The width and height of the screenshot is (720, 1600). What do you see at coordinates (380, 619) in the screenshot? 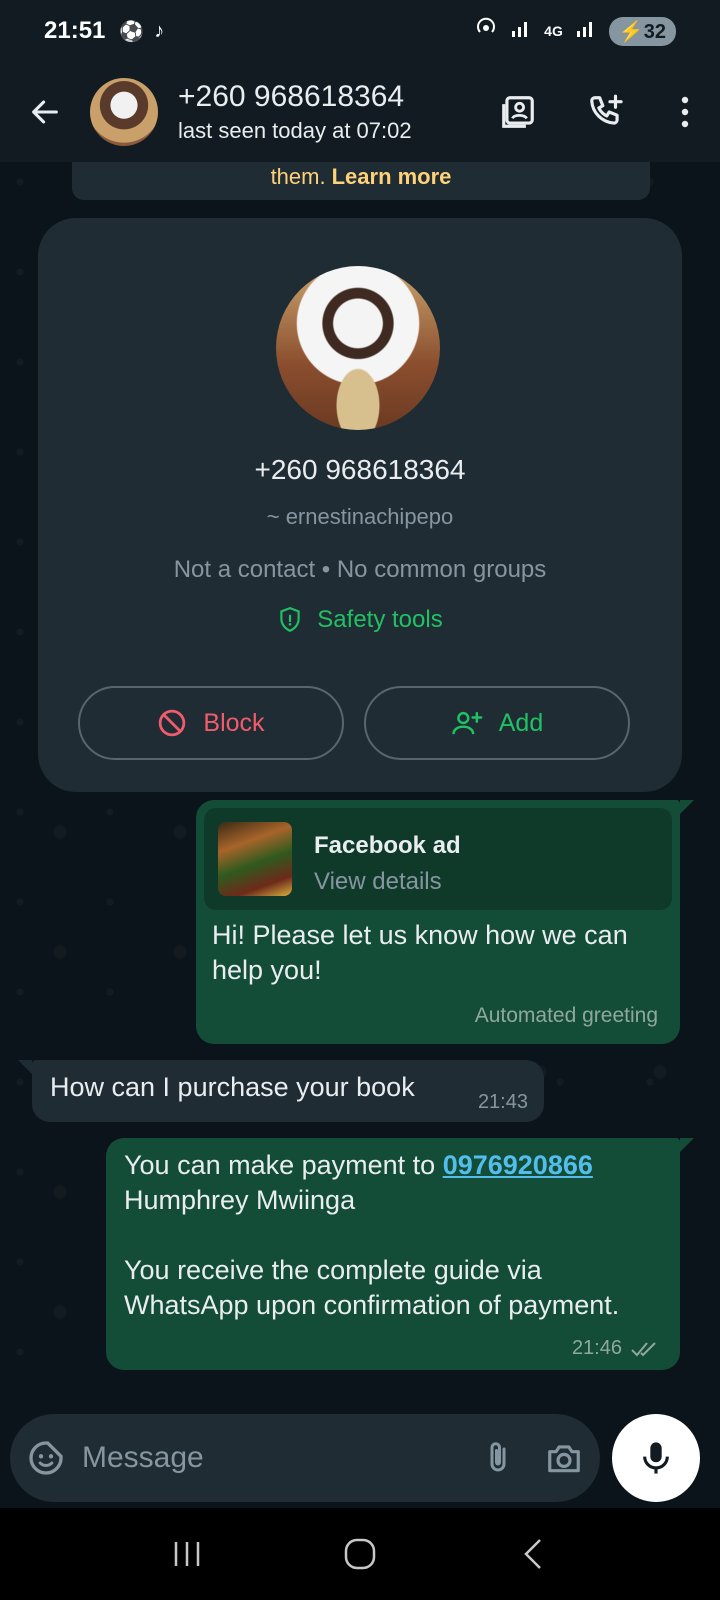
I see `safety-tools-label: Safety tools` at bounding box center [380, 619].